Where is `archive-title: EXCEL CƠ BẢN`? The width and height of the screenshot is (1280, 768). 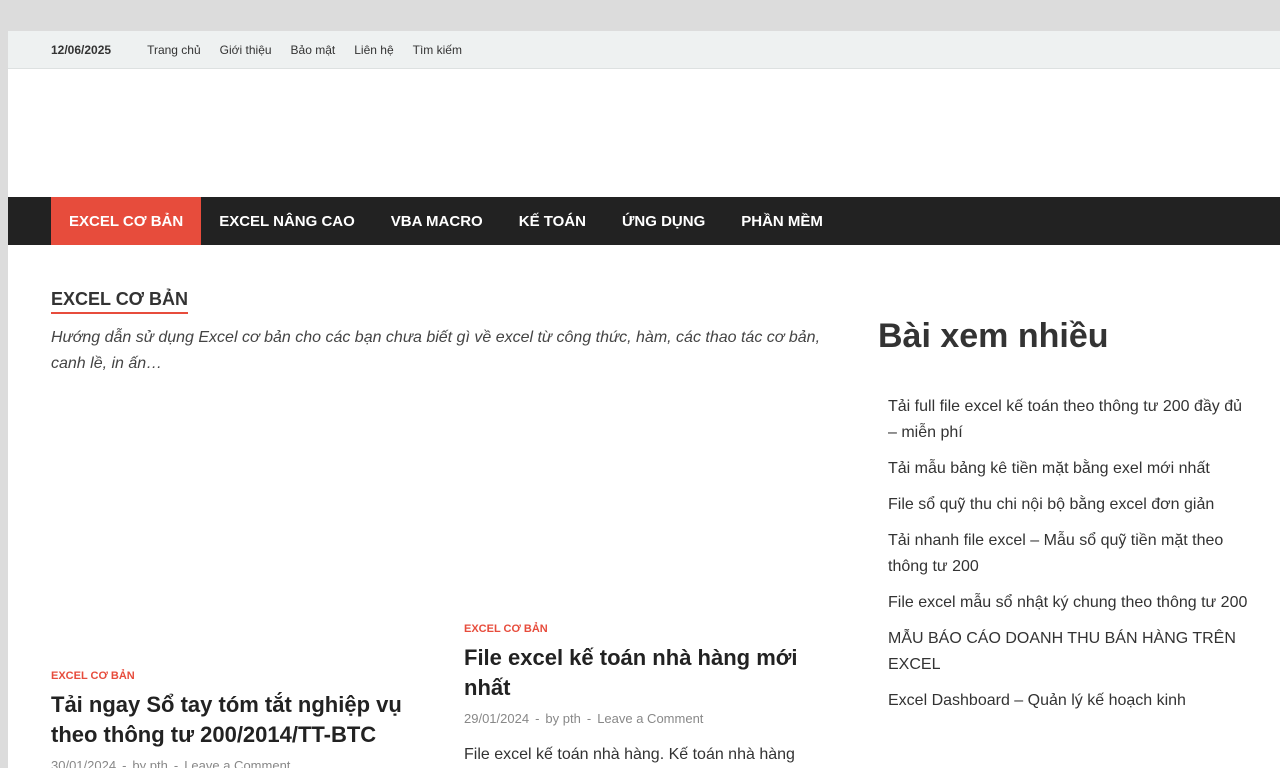 archive-title: EXCEL CƠ BẢN is located at coordinates (120, 301).